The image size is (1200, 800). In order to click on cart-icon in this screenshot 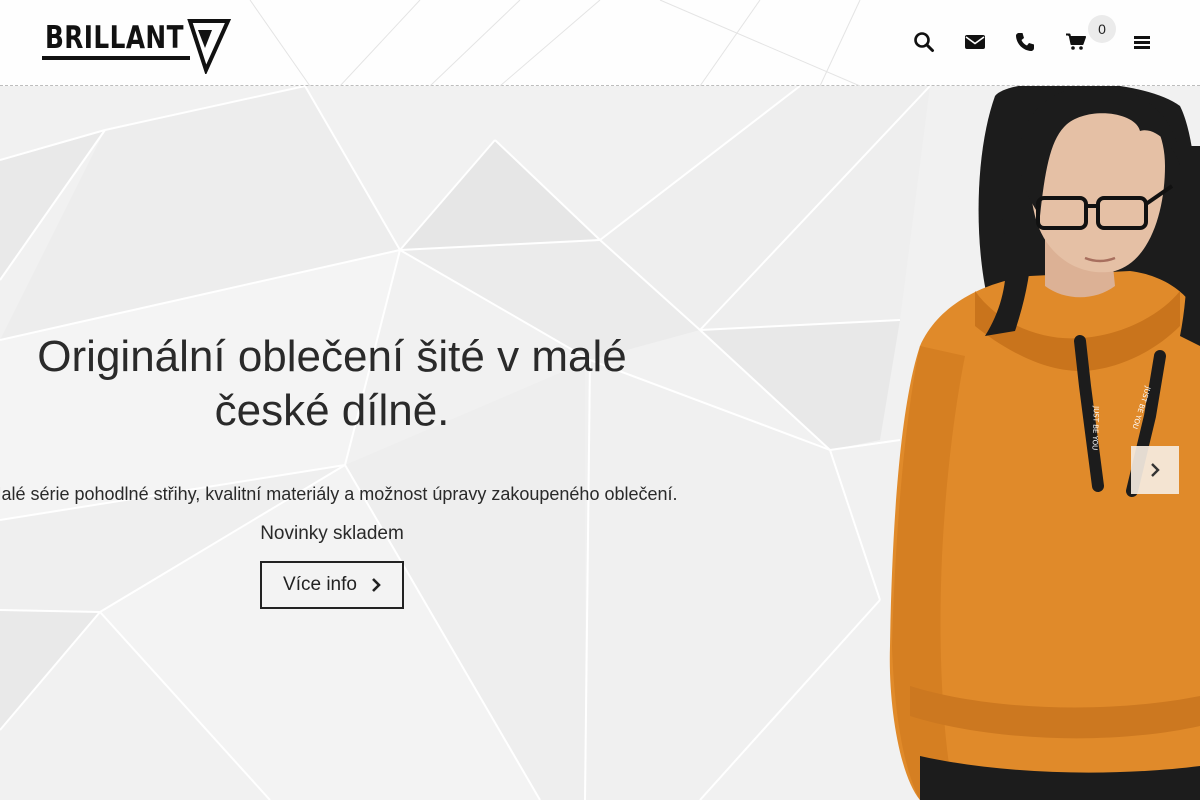, I will do `click(1076, 42)`.